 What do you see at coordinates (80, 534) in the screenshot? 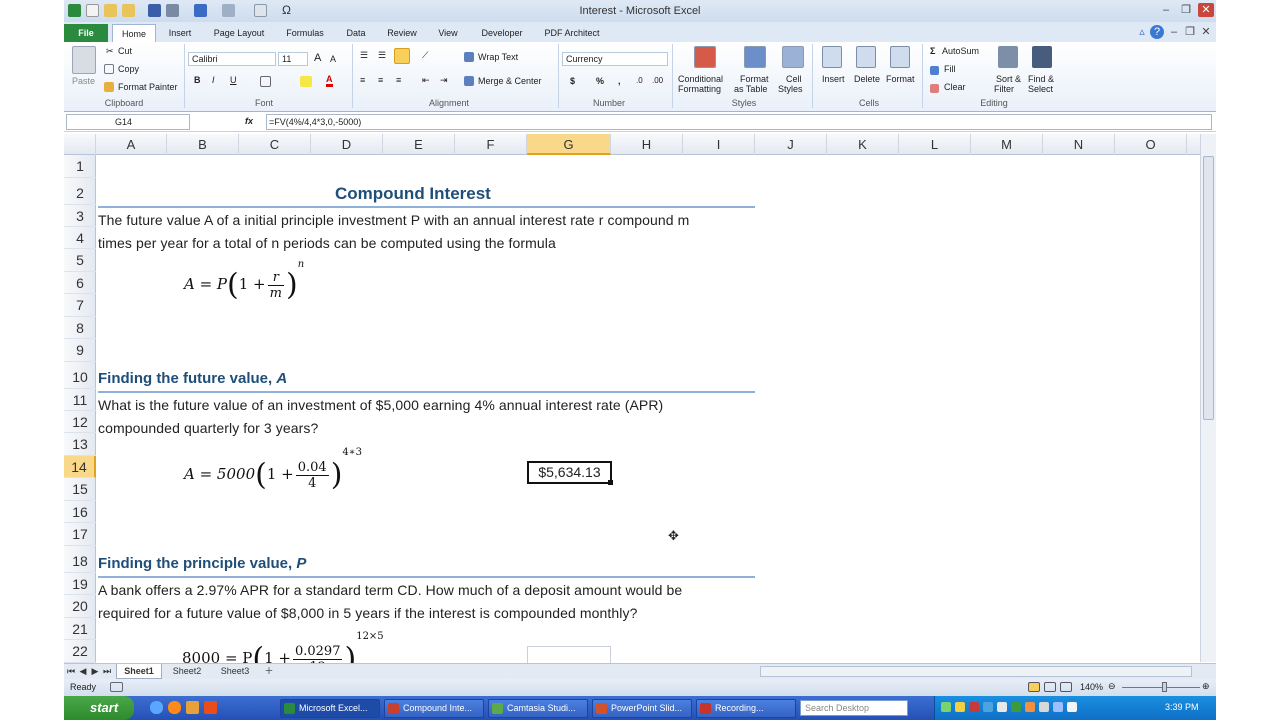
I see `row-header: 17` at bounding box center [80, 534].